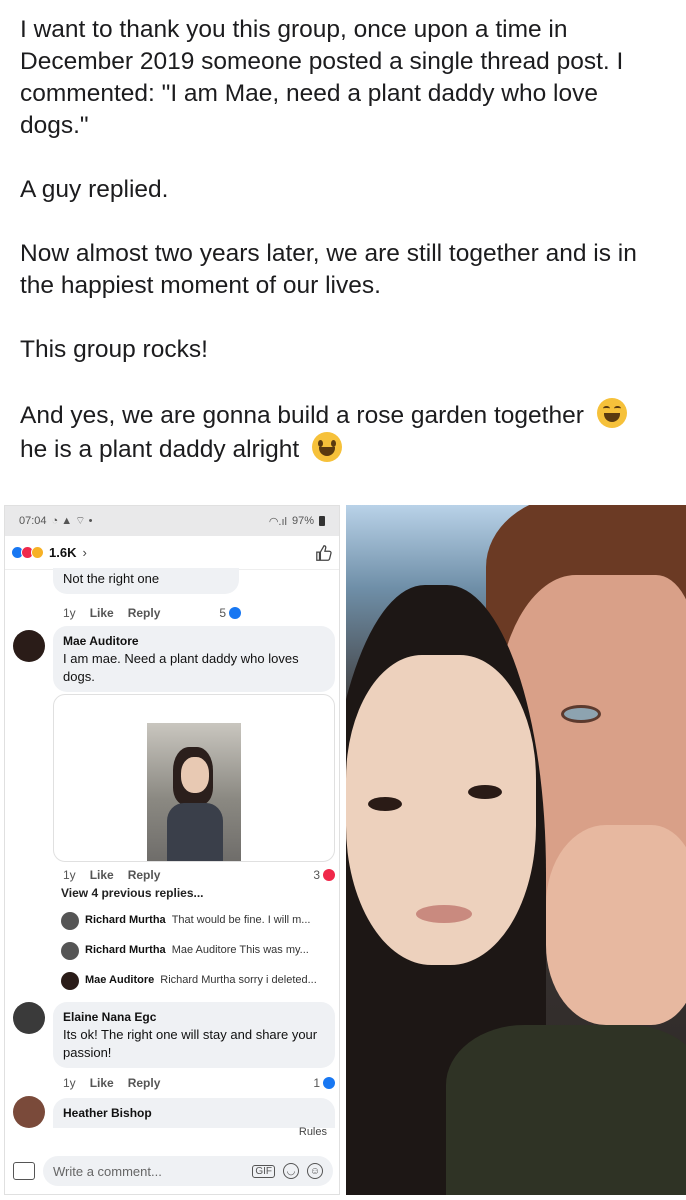  I want to click on comment-bubble: Not the right one, so click(146, 581).